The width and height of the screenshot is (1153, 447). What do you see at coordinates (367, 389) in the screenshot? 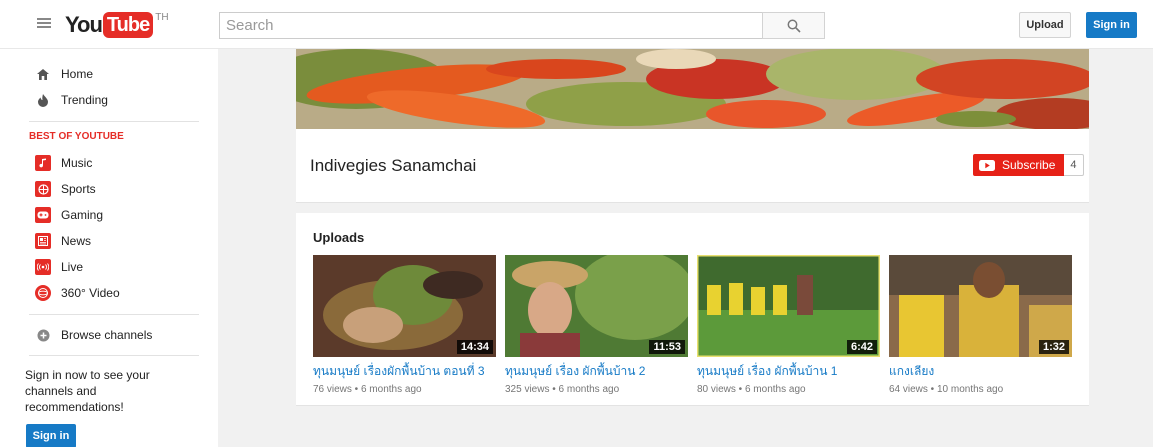
I see `video-meta: 76 views • 6 months ago` at bounding box center [367, 389].